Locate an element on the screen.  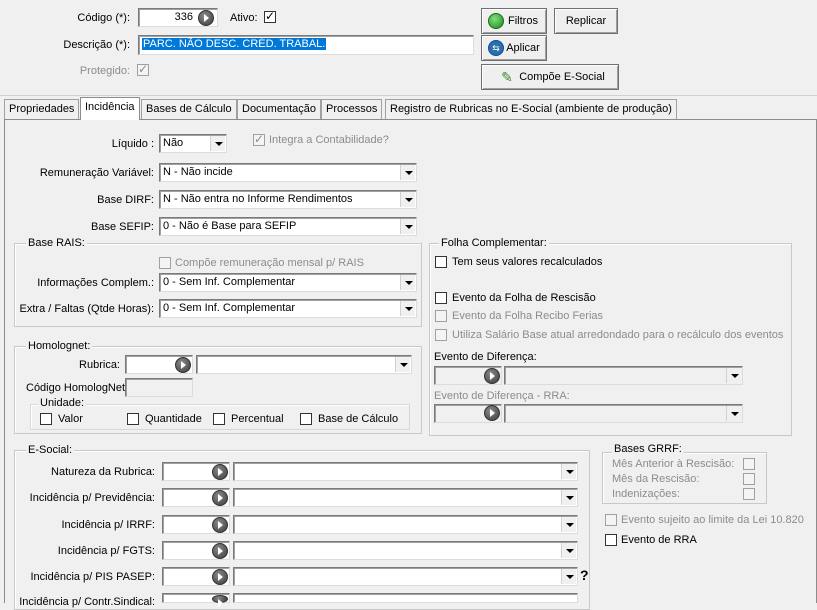
esocial-title: E-Social: is located at coordinates (50, 450).